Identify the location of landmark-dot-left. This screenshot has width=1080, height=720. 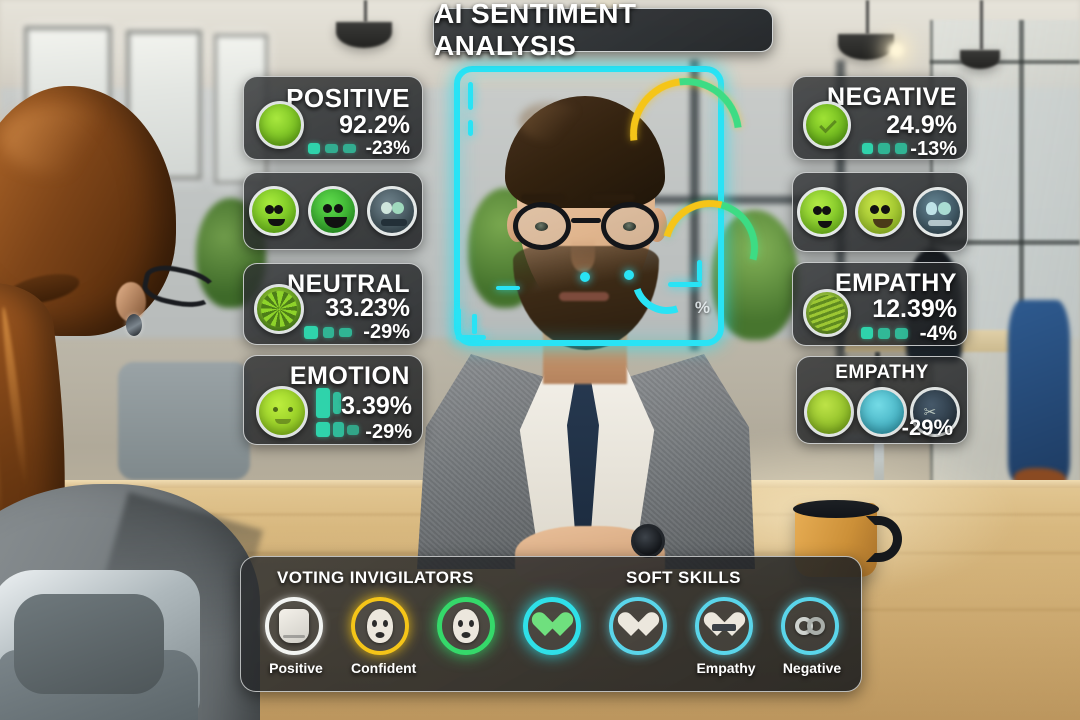
(585, 277).